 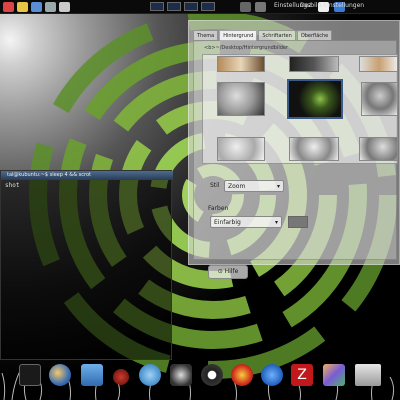 What do you see at coordinates (302, 375) in the screenshot?
I see `filezilla-icon: Z` at bounding box center [302, 375].